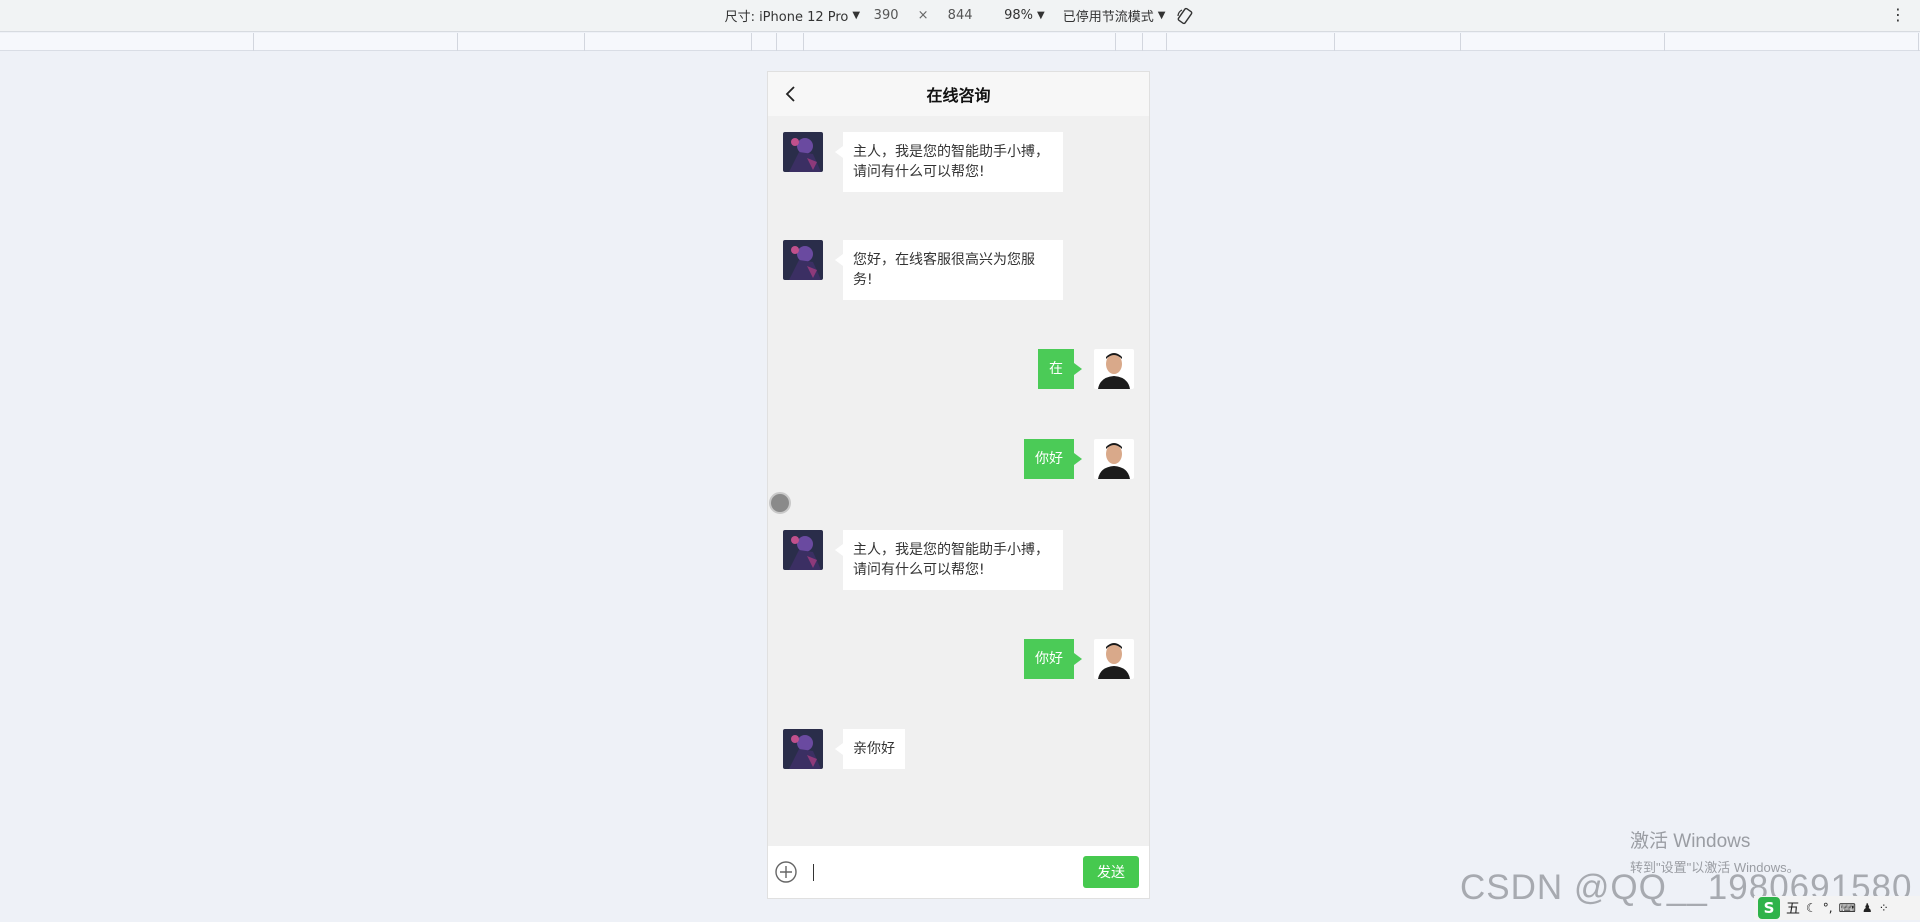  What do you see at coordinates (949, 270) in the screenshot?
I see `message-bubble: 您好，在线客服很高兴为您服务!` at bounding box center [949, 270].